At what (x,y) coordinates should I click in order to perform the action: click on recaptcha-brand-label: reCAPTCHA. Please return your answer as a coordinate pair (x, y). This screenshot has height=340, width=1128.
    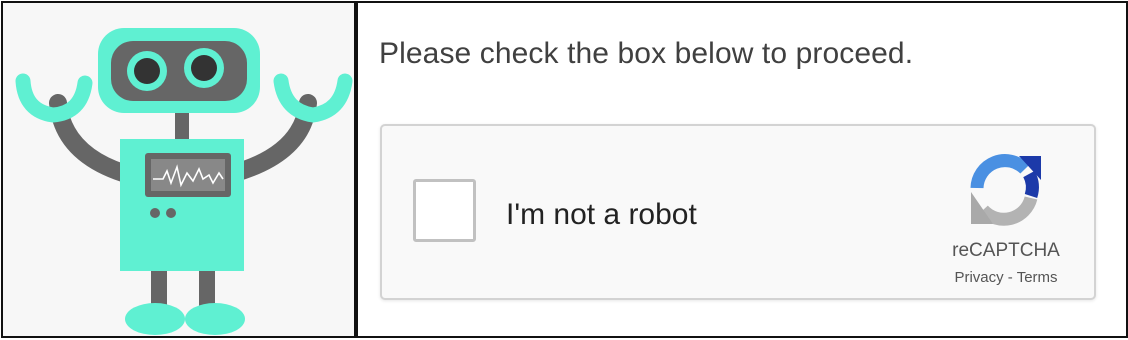
    Looking at the image, I should click on (1006, 250).